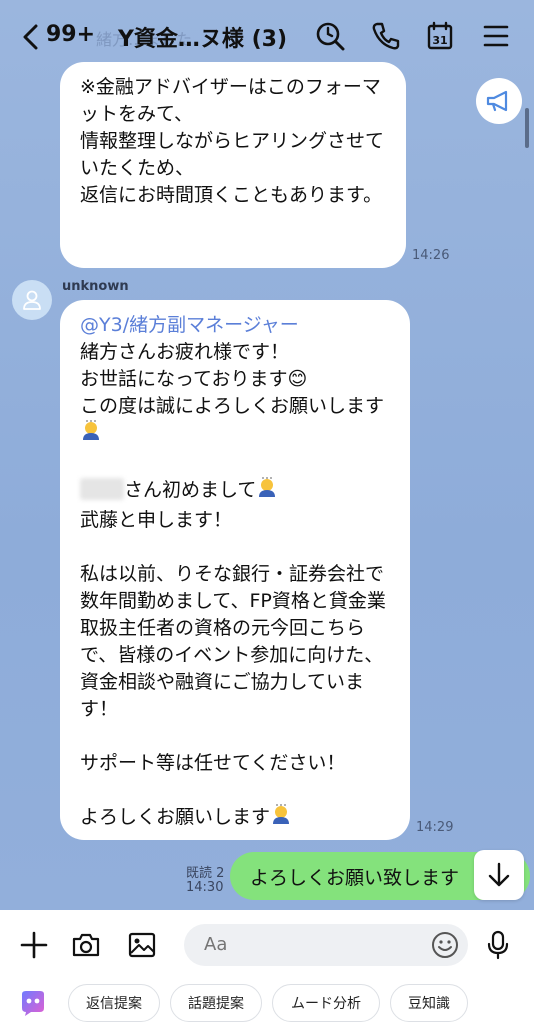 The width and height of the screenshot is (534, 1024). What do you see at coordinates (205, 873) in the screenshot?
I see `read-receipt: 既読 2` at bounding box center [205, 873].